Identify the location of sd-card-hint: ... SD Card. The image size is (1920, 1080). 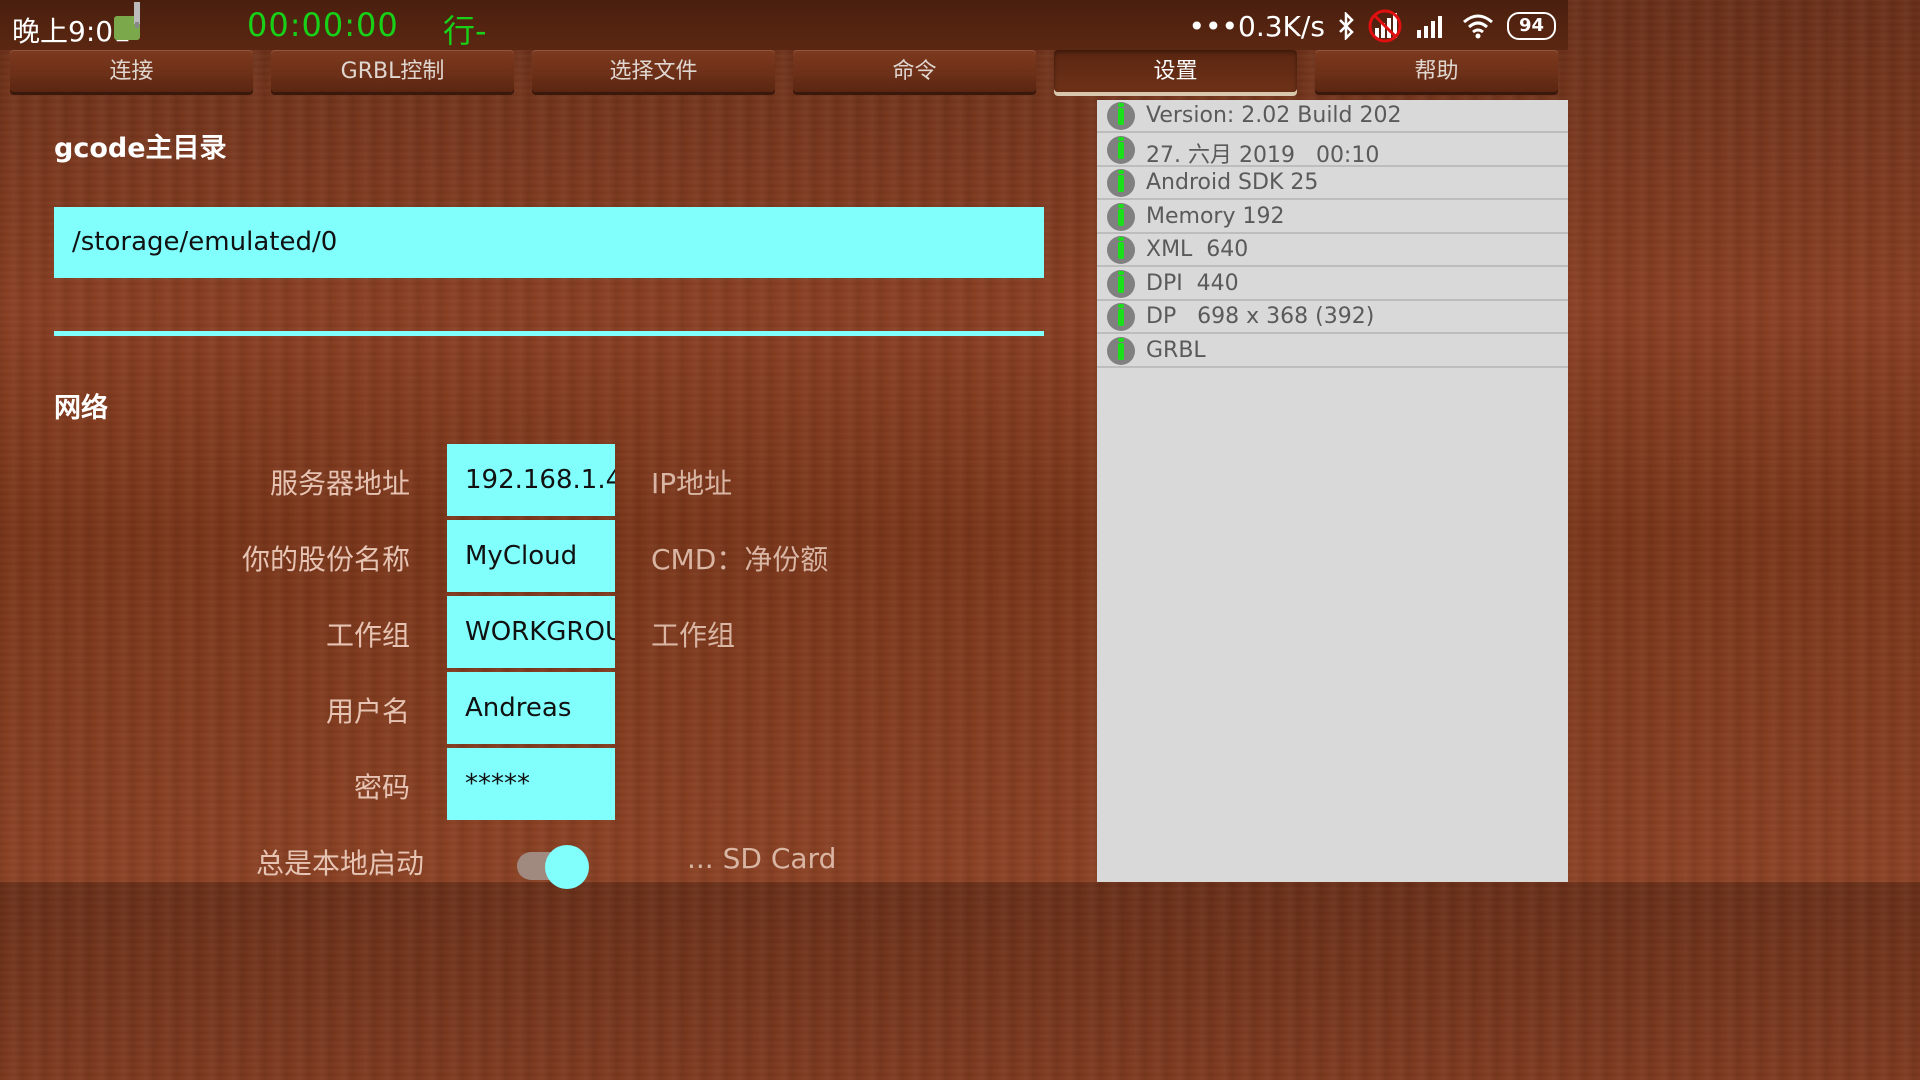
(762, 858).